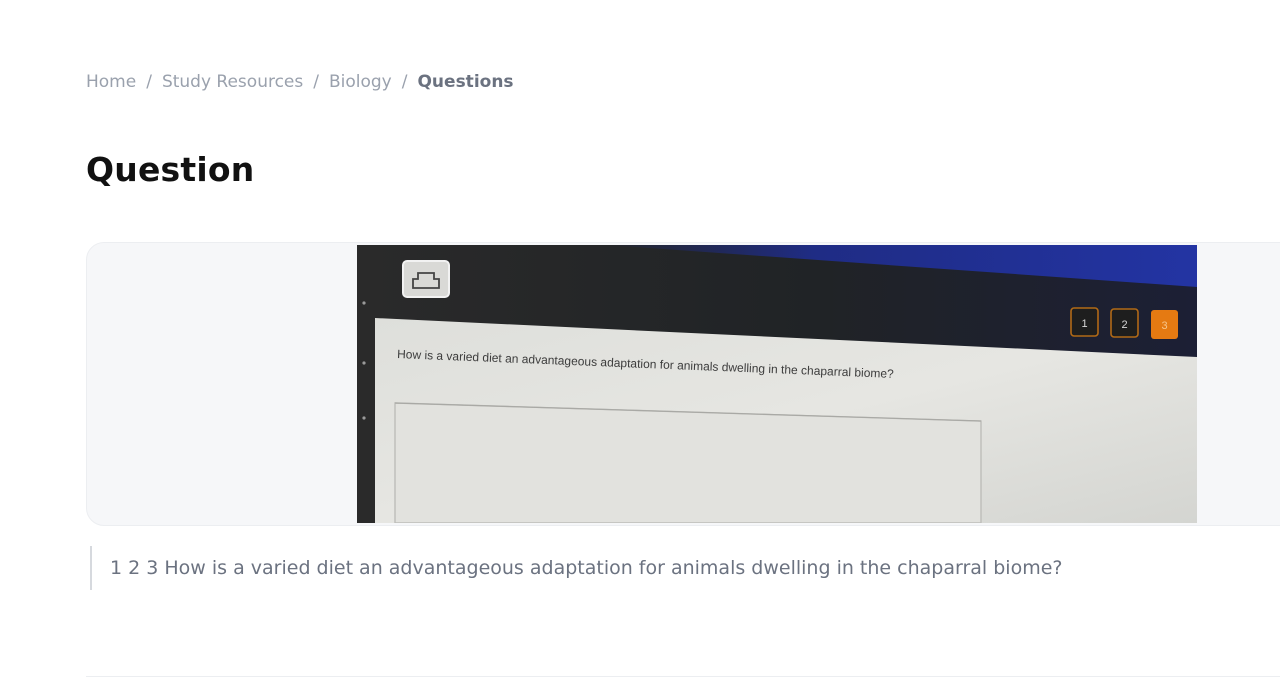  I want to click on divider, so click(683, 676).